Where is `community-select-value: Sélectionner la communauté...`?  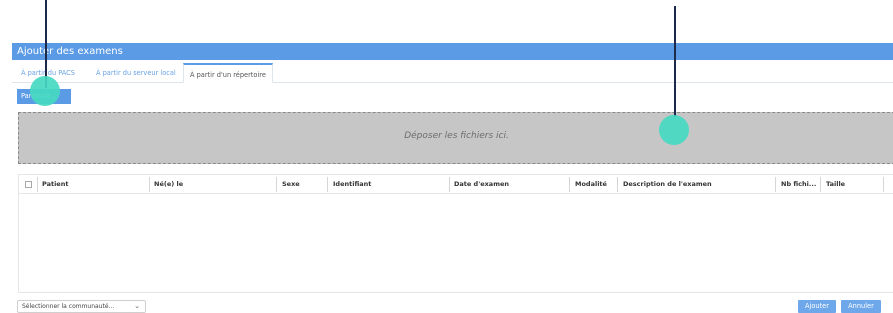 community-select-value: Sélectionner la communauté... is located at coordinates (68, 306).